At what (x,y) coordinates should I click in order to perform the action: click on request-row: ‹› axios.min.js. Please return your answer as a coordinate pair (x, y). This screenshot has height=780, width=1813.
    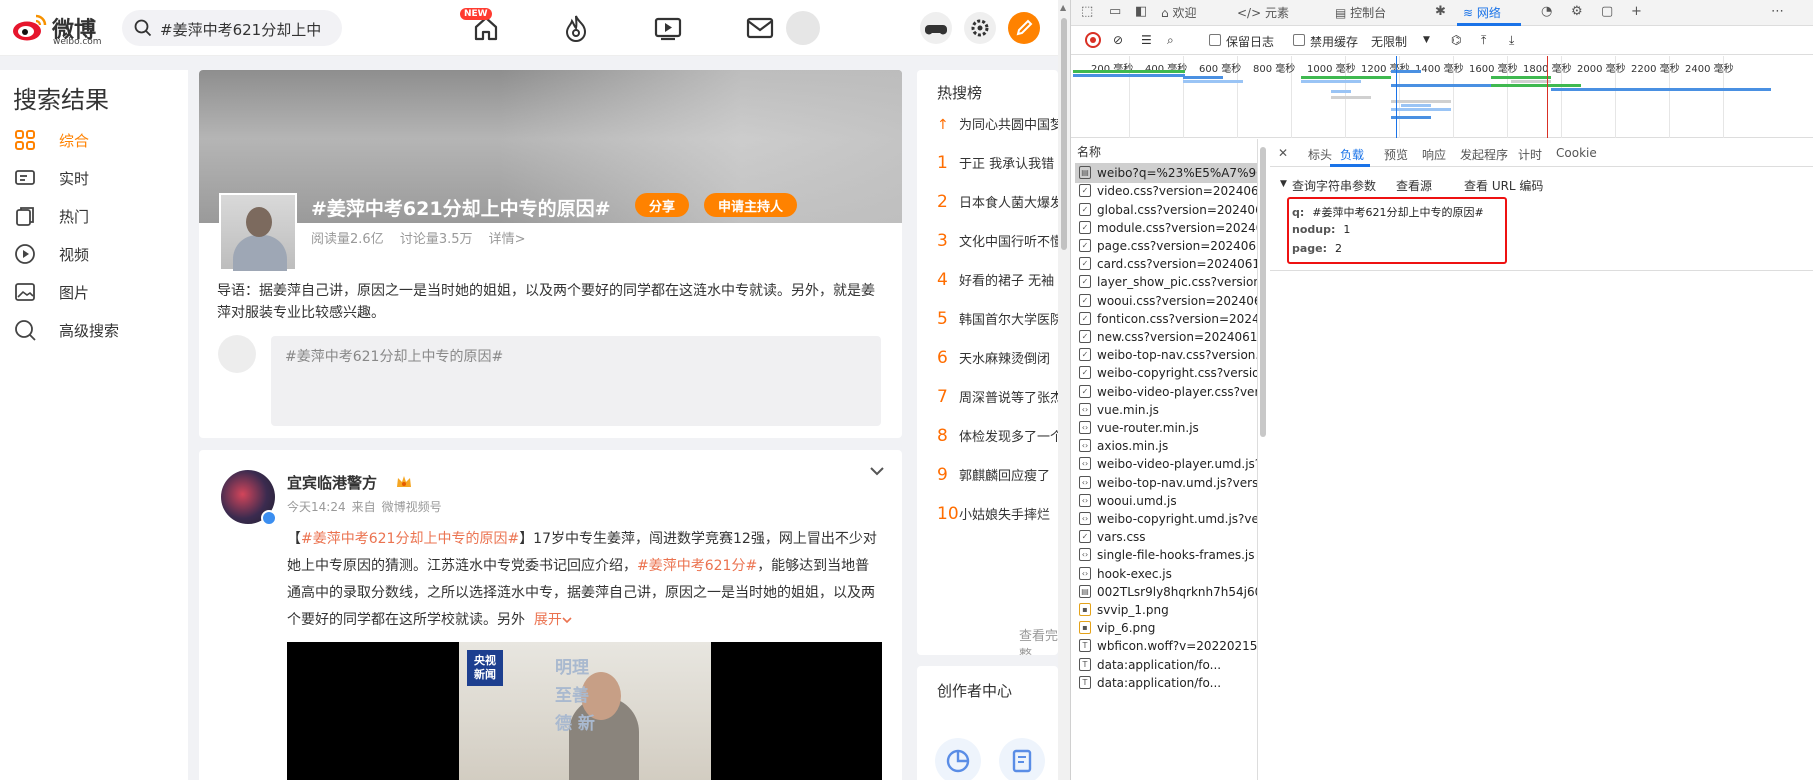
    Looking at the image, I should click on (1166, 446).